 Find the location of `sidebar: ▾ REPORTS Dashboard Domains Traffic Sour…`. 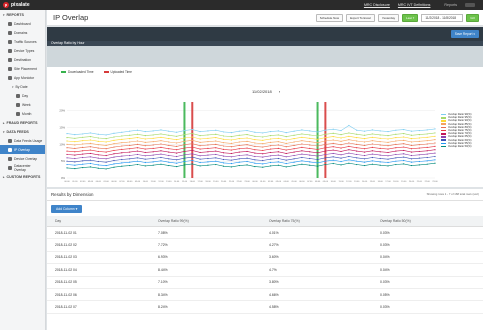

sidebar: ▾ REPORTS Dashboard Domains Traffic Sour… is located at coordinates (23, 170).